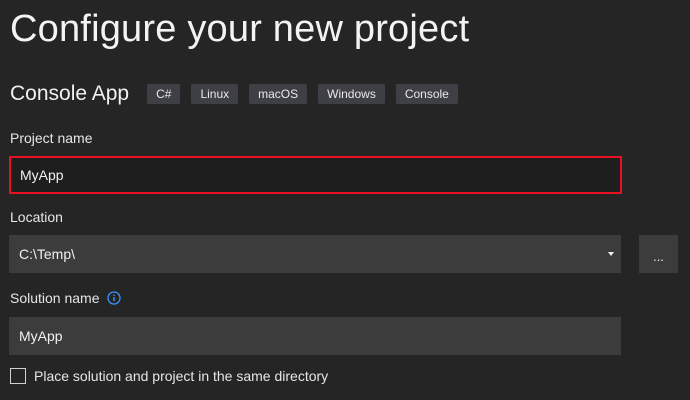 The image size is (690, 400). What do you see at coordinates (315, 336) in the screenshot?
I see `solution-name-input` at bounding box center [315, 336].